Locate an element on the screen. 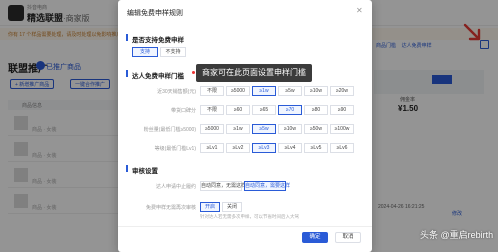 Image resolution: width=498 pixels, height=252 pixels. threshold-option: ≥100w is located at coordinates (342, 129).